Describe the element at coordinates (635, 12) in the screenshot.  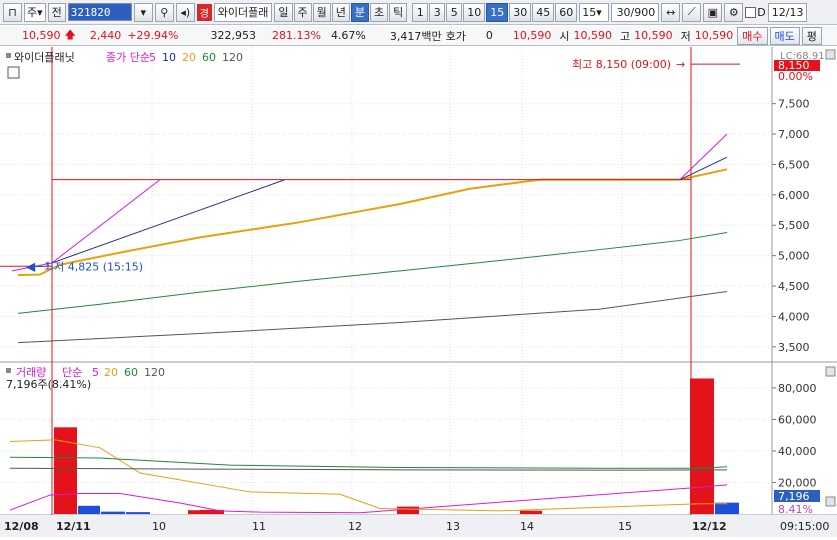
I see `count-input: 30/900` at that location.